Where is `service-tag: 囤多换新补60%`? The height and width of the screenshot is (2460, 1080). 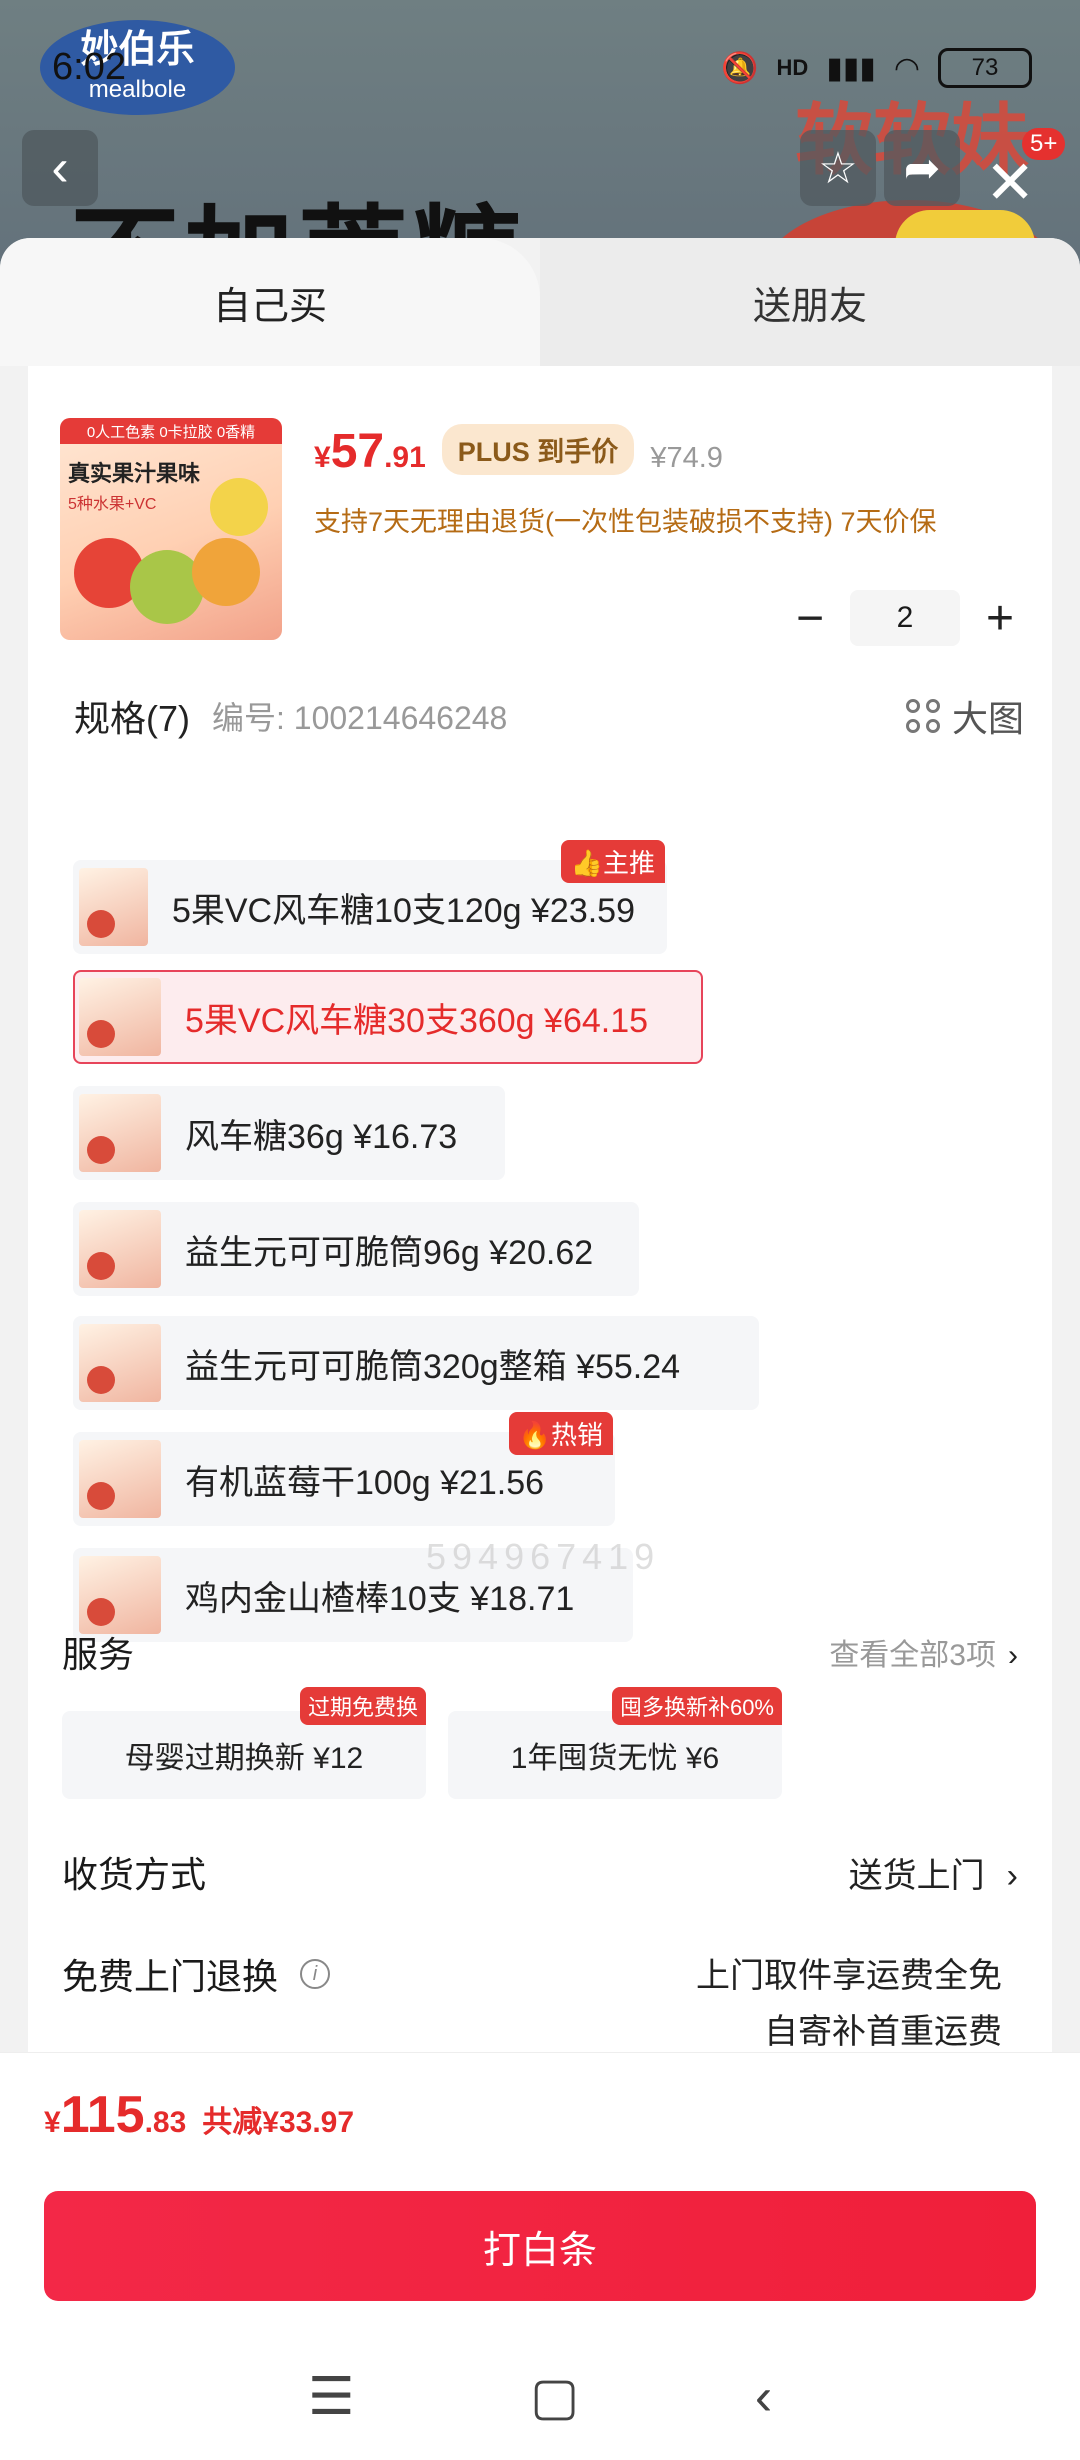 service-tag: 囤多换新补60% is located at coordinates (696, 1706).